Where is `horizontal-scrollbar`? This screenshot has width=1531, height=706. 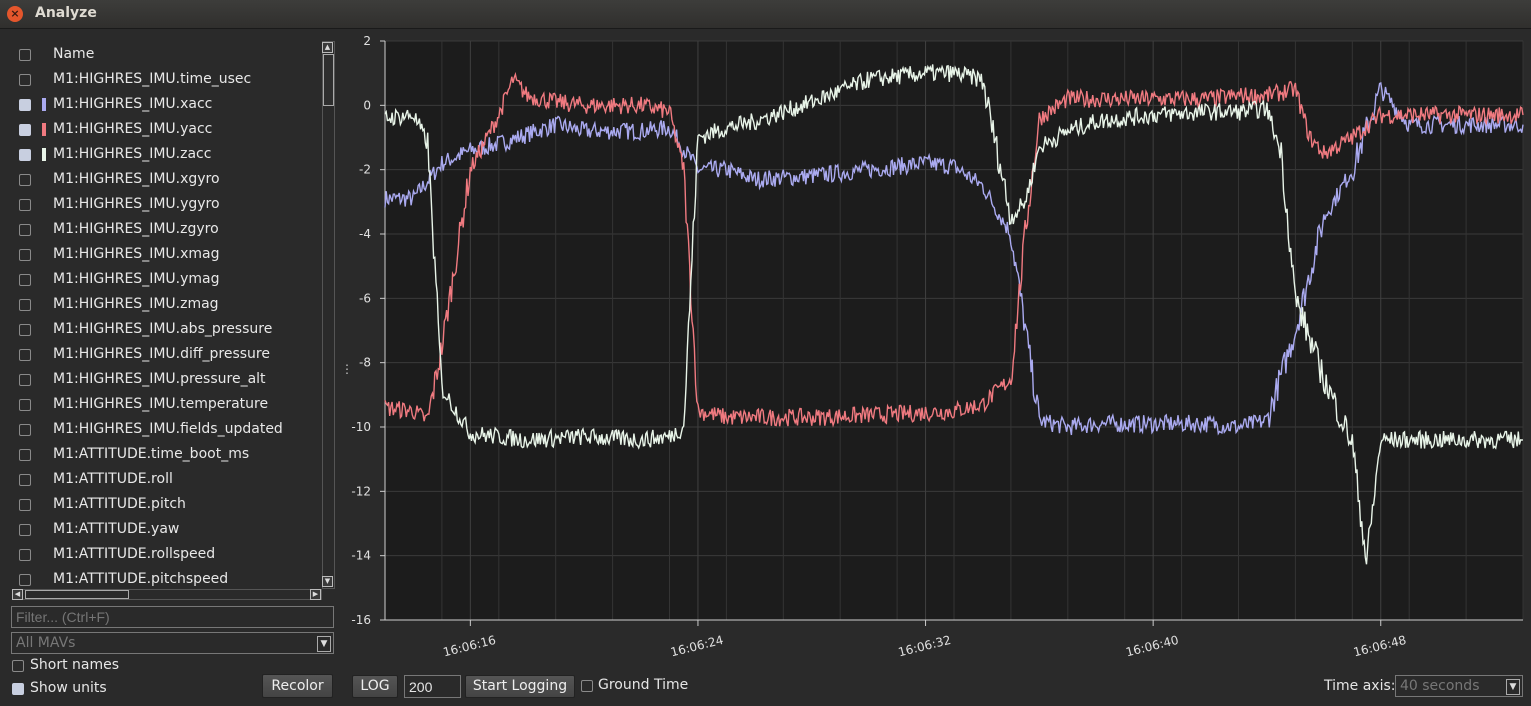 horizontal-scrollbar is located at coordinates (167, 594).